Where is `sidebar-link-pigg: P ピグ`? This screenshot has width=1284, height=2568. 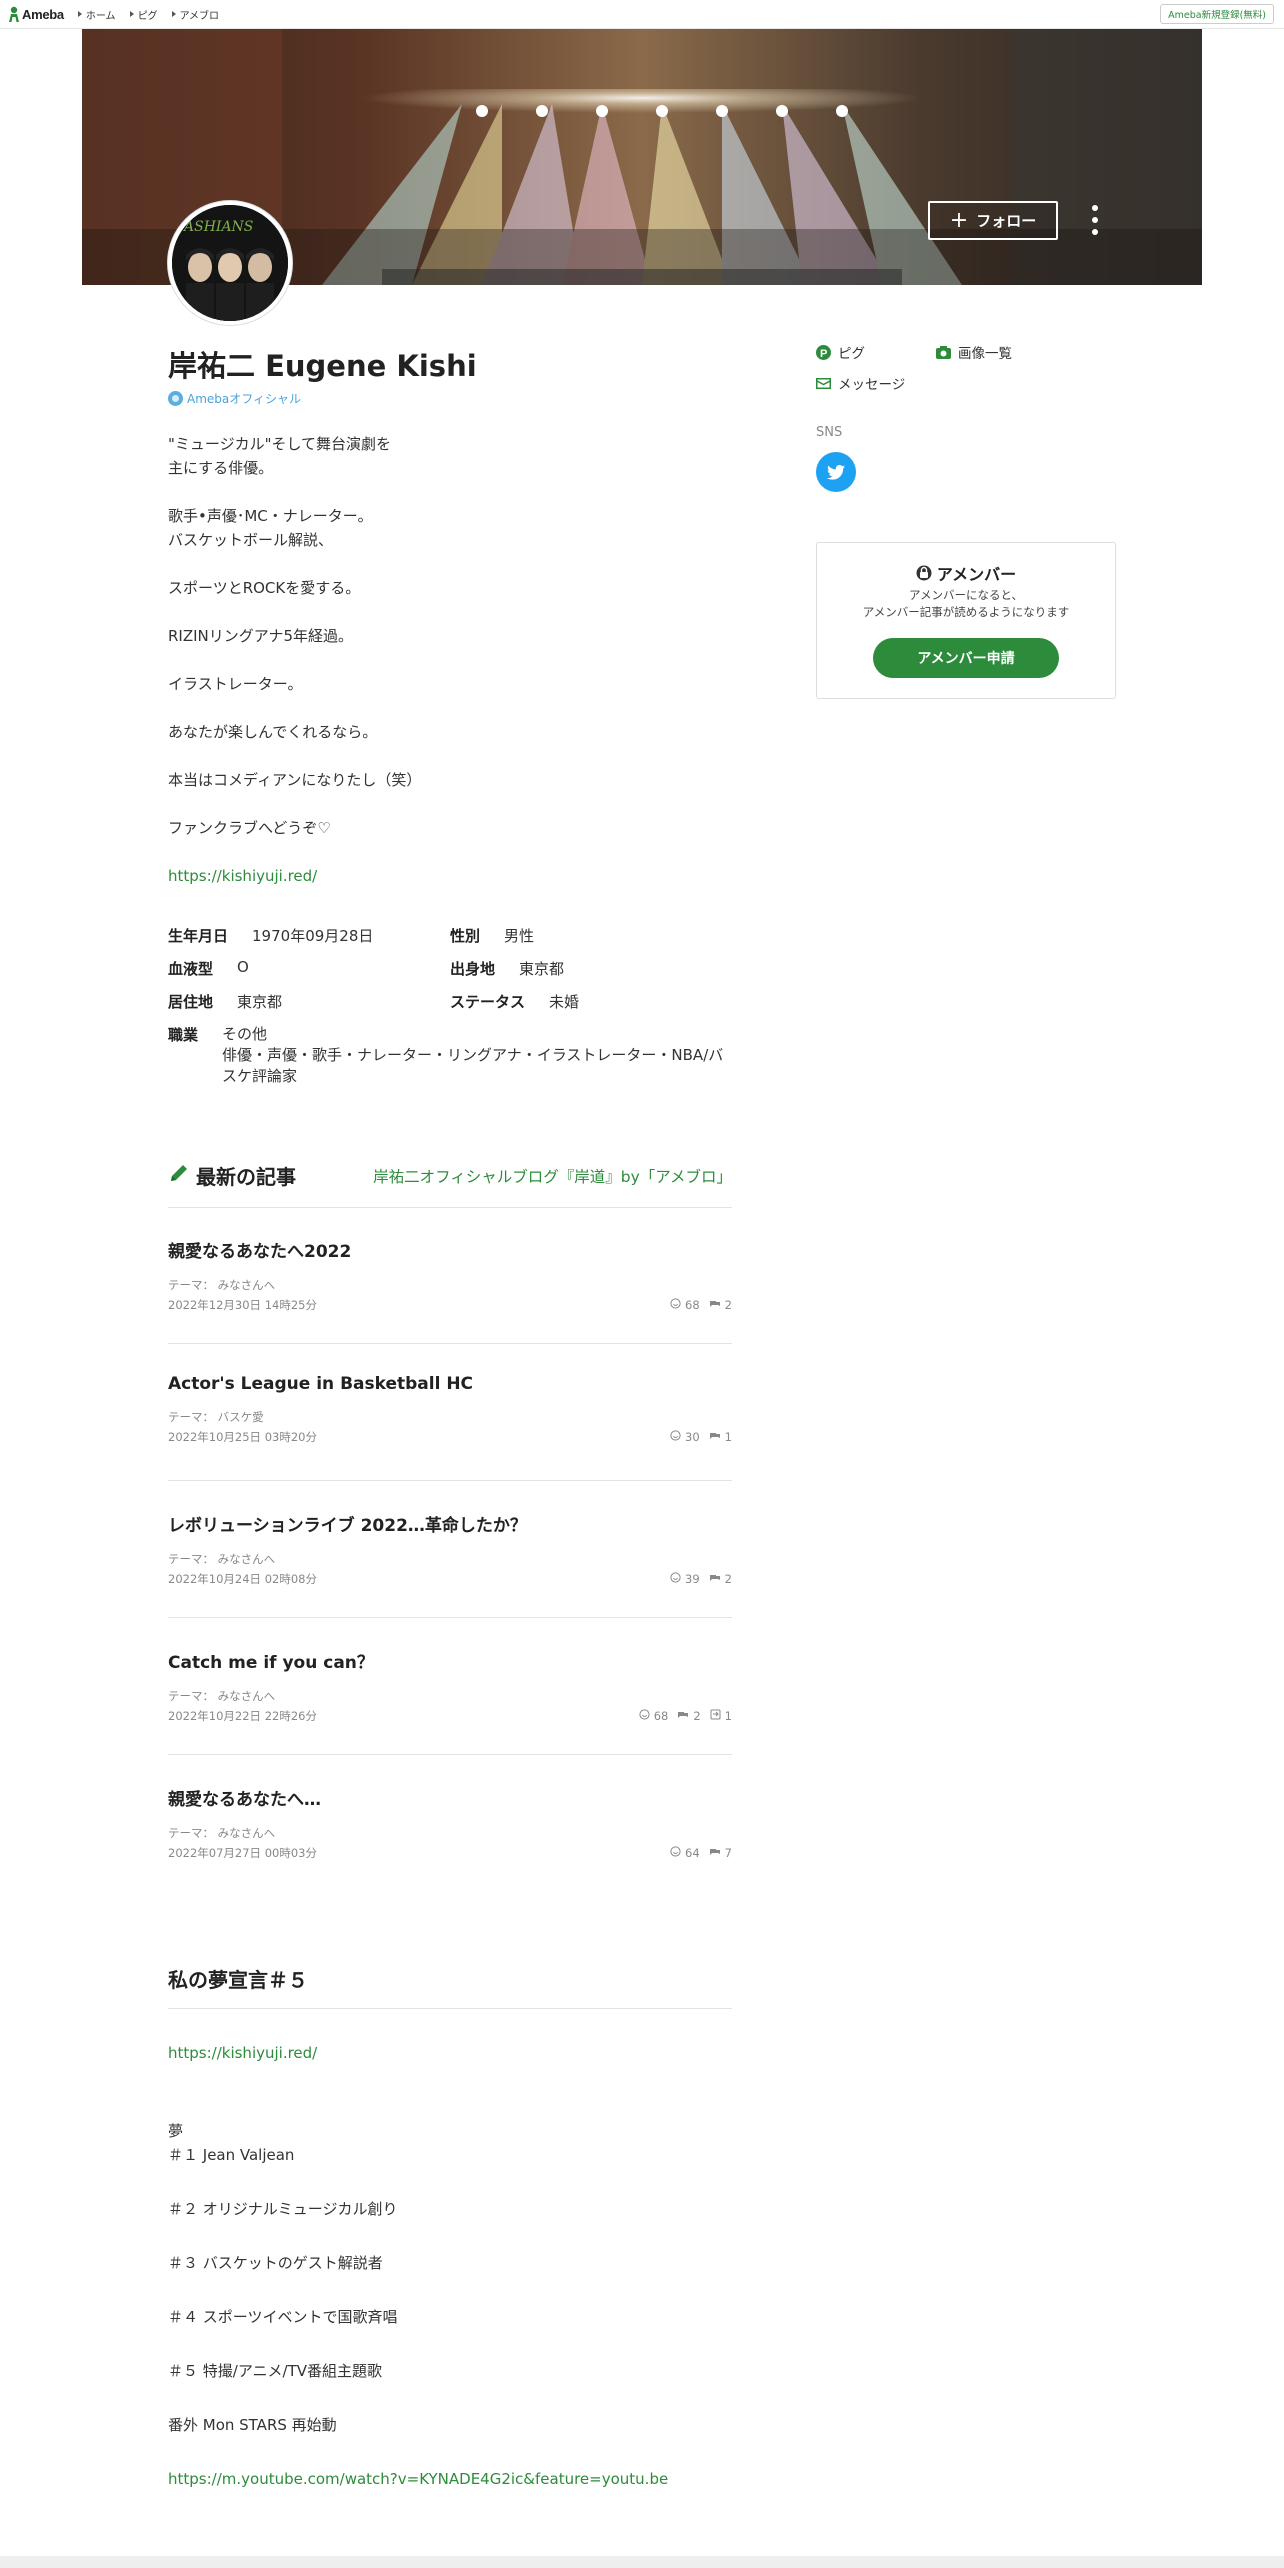
sidebar-link-pigg: P ピグ is located at coordinates (840, 352).